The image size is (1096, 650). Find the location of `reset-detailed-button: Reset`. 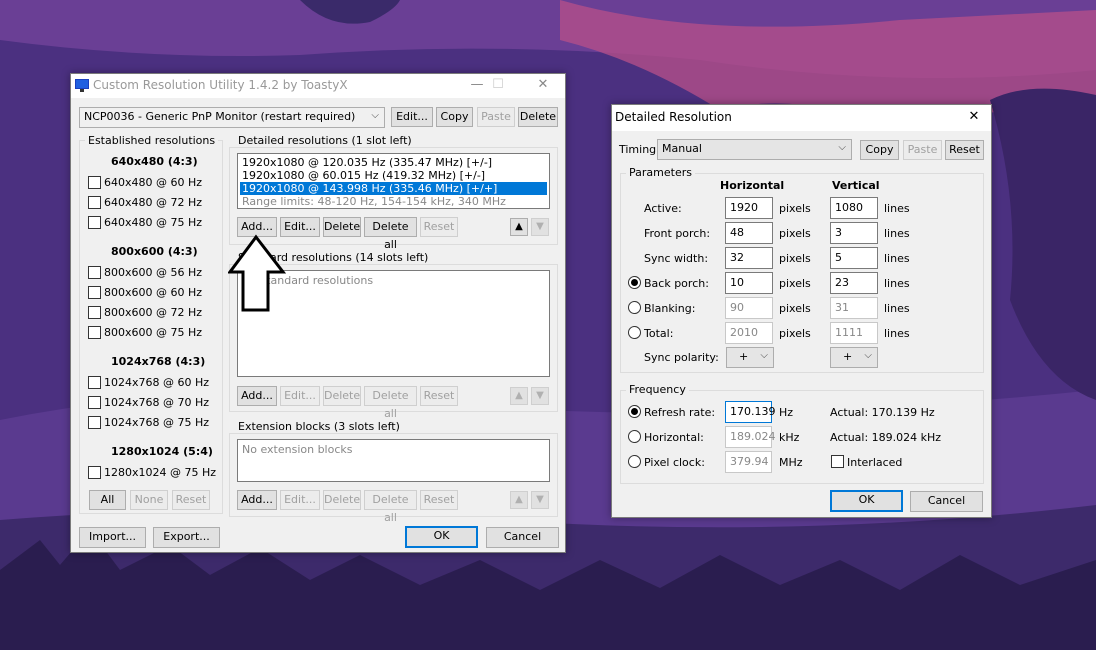

reset-detailed-button: Reset is located at coordinates (439, 227).